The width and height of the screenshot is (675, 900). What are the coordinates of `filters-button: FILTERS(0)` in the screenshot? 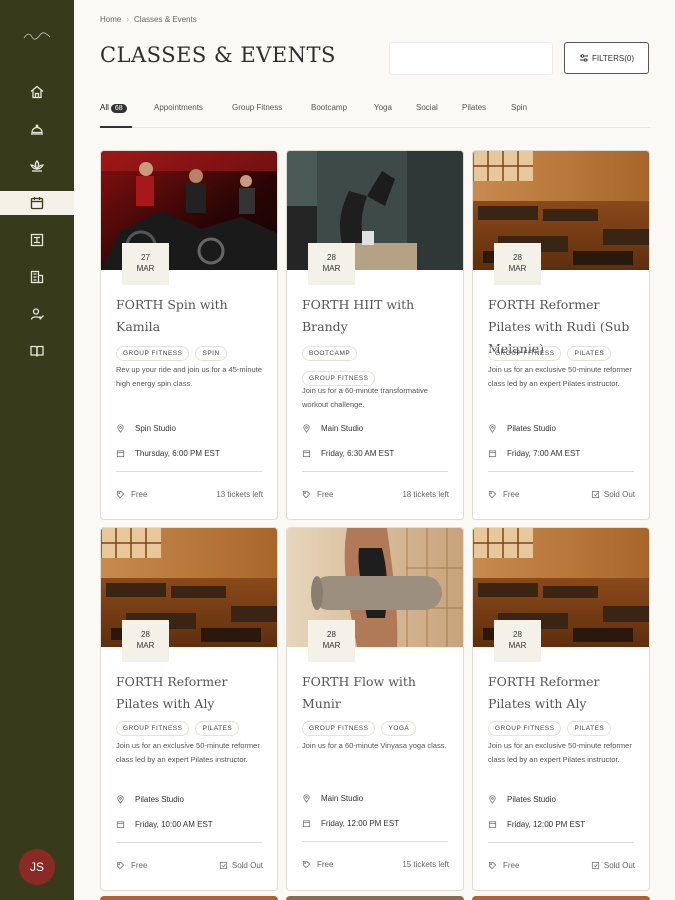 It's located at (606, 58).